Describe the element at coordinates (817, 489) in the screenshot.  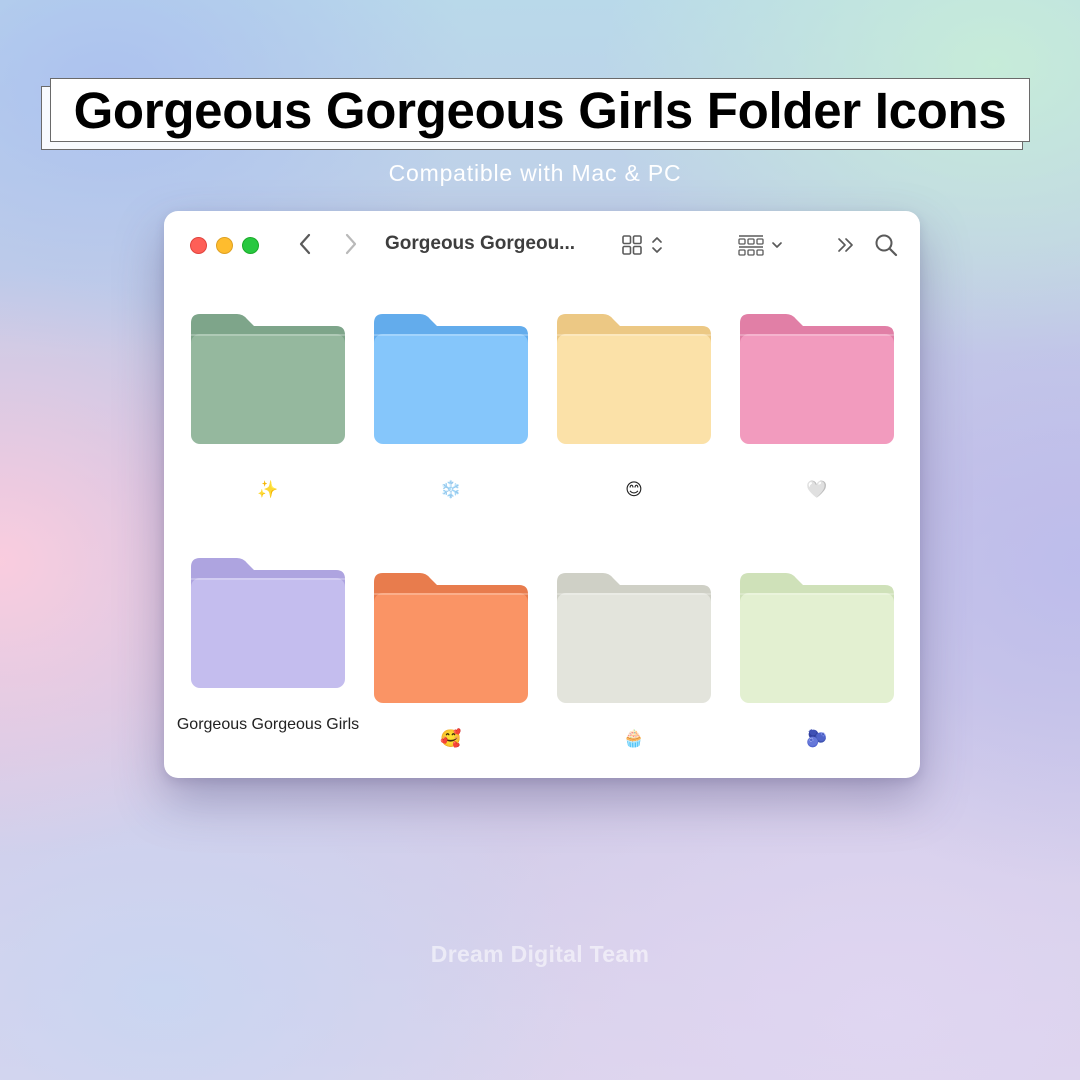
I see `folder-label: 🤍` at that location.